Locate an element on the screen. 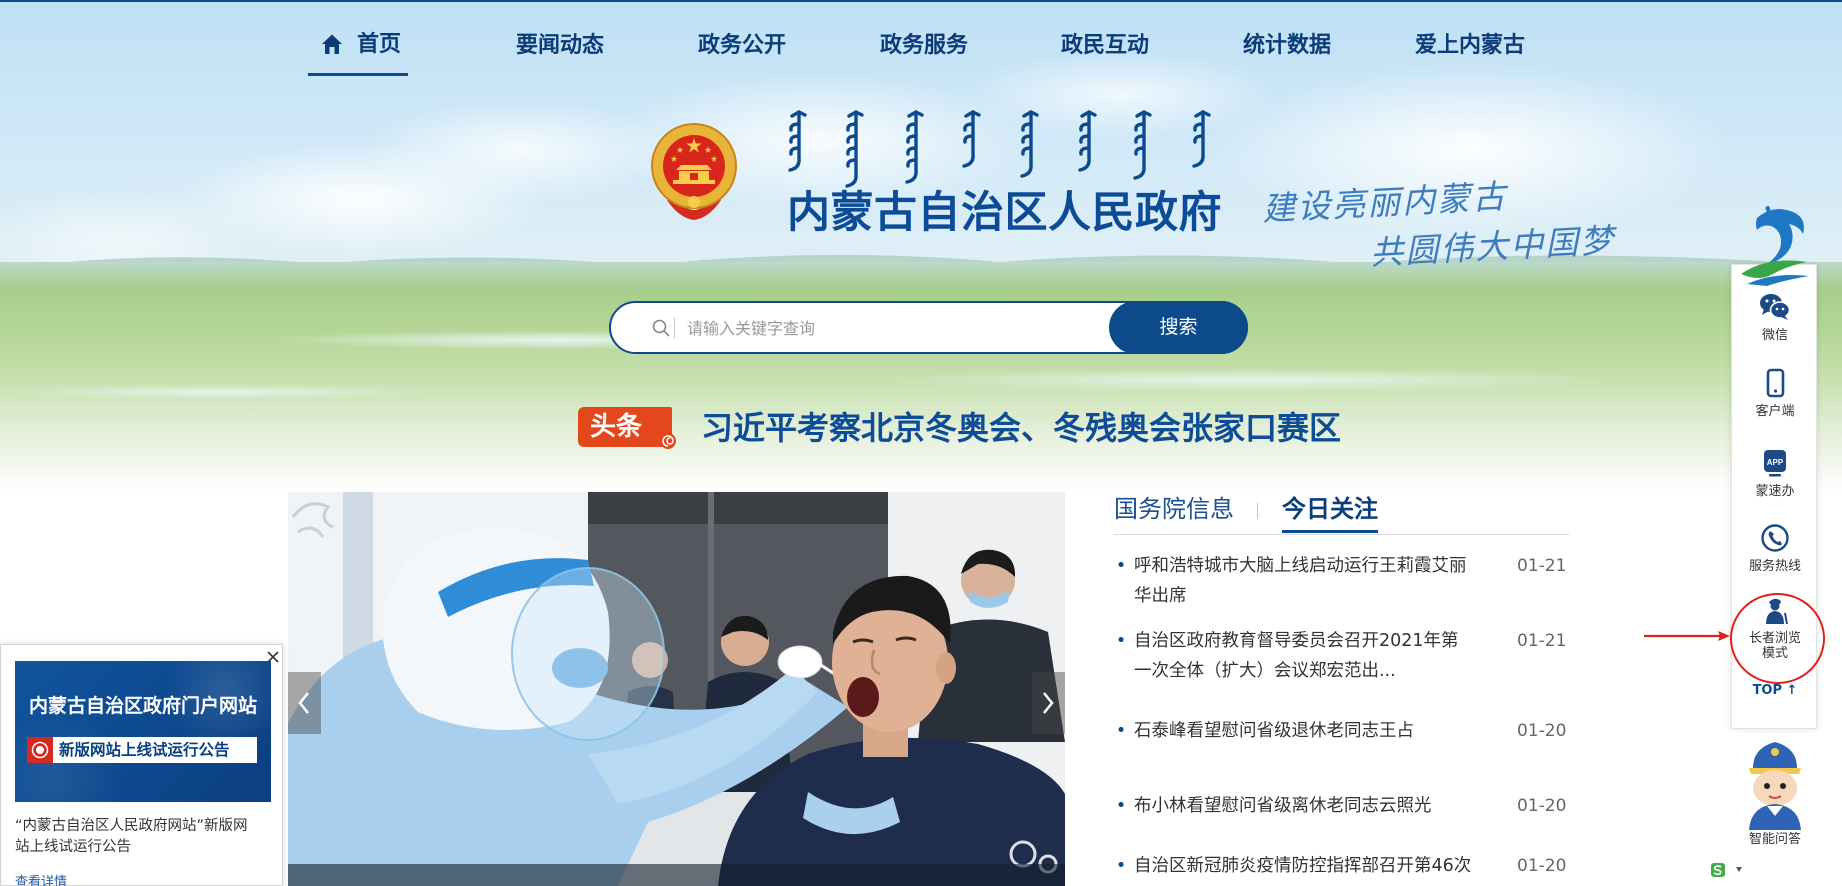  tab-state-council-info: 国务院信息 is located at coordinates (1174, 509).